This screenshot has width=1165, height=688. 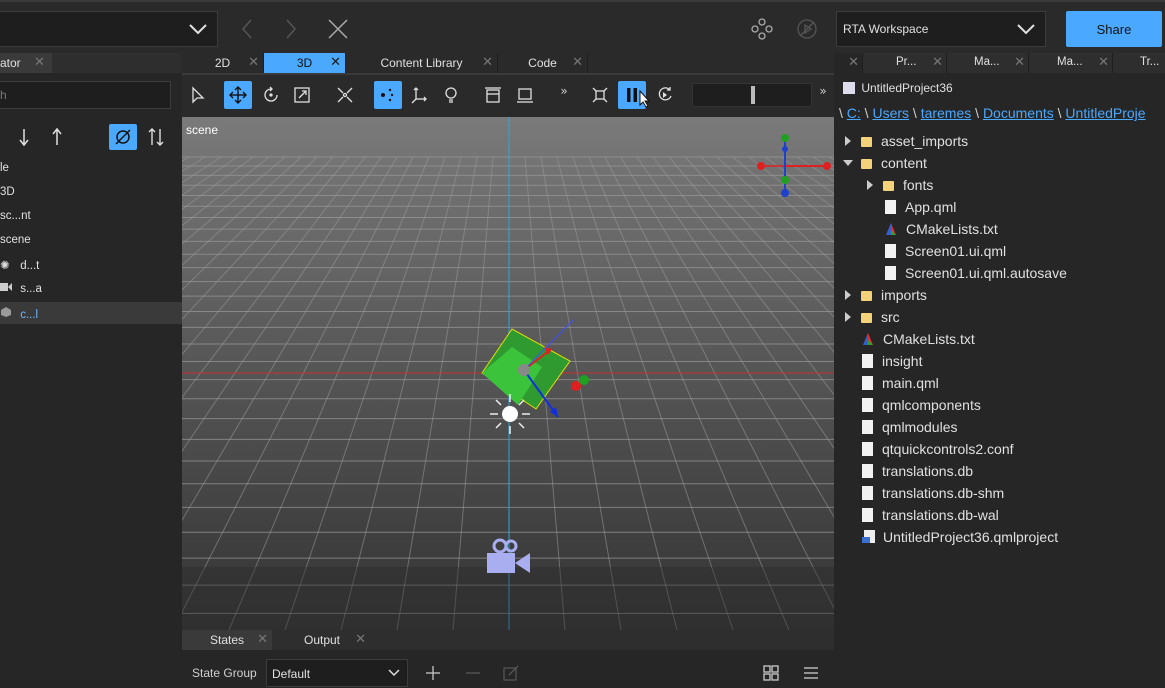 What do you see at coordinates (473, 673) in the screenshot?
I see `remove-icon` at bounding box center [473, 673].